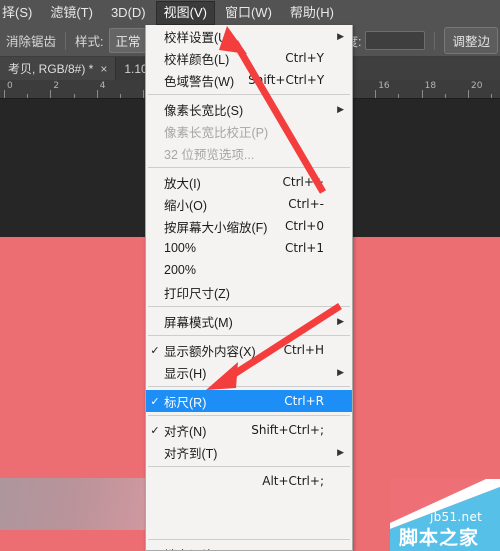 The image size is (500, 551). I want to click on menu-item-shortcut: Ctrl+R, so click(304, 401).